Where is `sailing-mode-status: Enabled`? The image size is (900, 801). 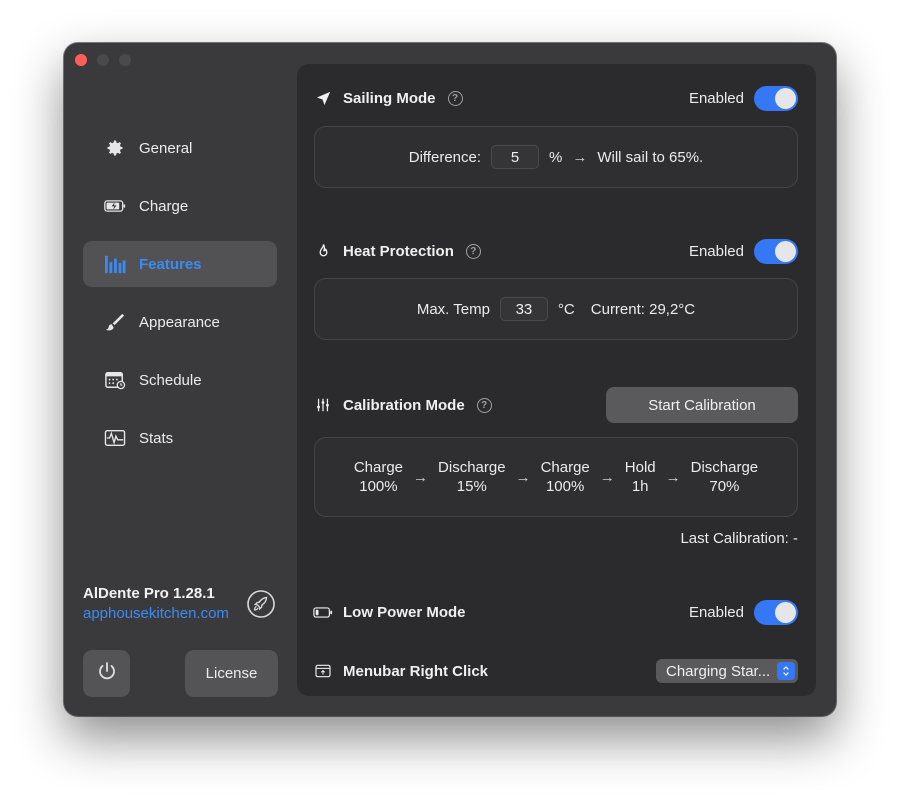
sailing-mode-status: Enabled is located at coordinates (743, 98).